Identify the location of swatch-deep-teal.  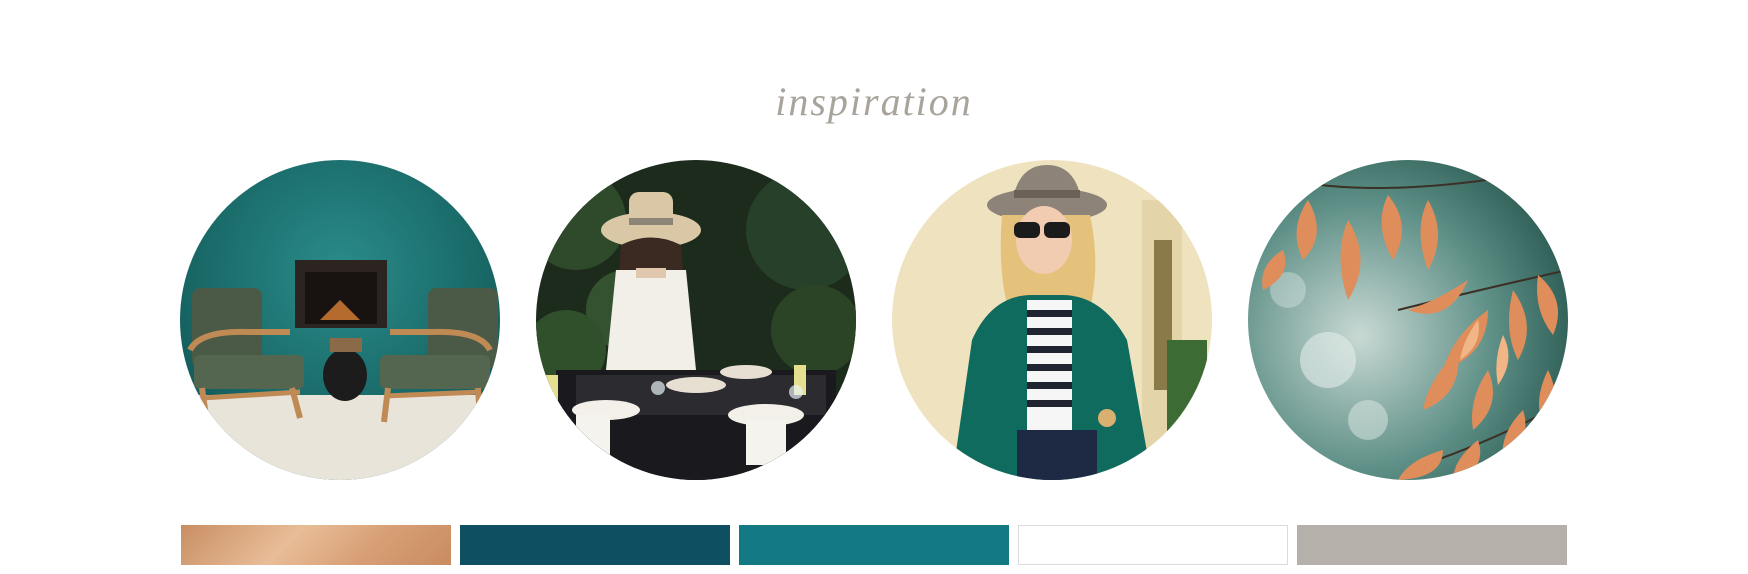
(595, 545).